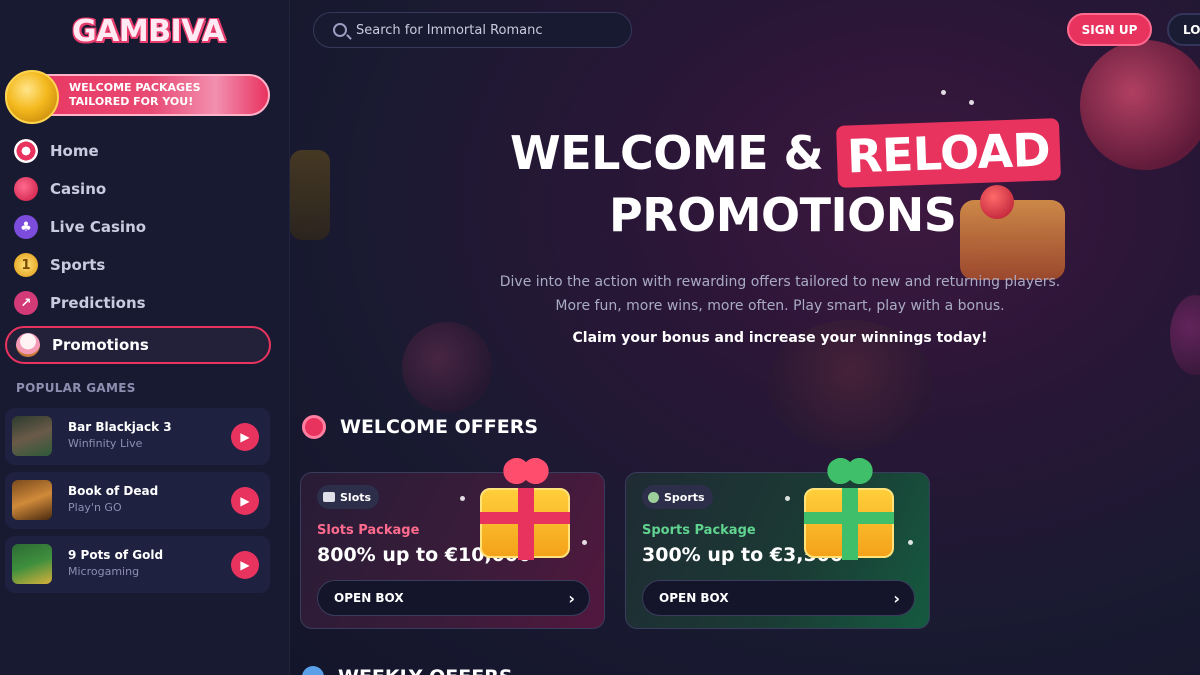  Describe the element at coordinates (340, 30) in the screenshot. I see `search-icon` at that location.